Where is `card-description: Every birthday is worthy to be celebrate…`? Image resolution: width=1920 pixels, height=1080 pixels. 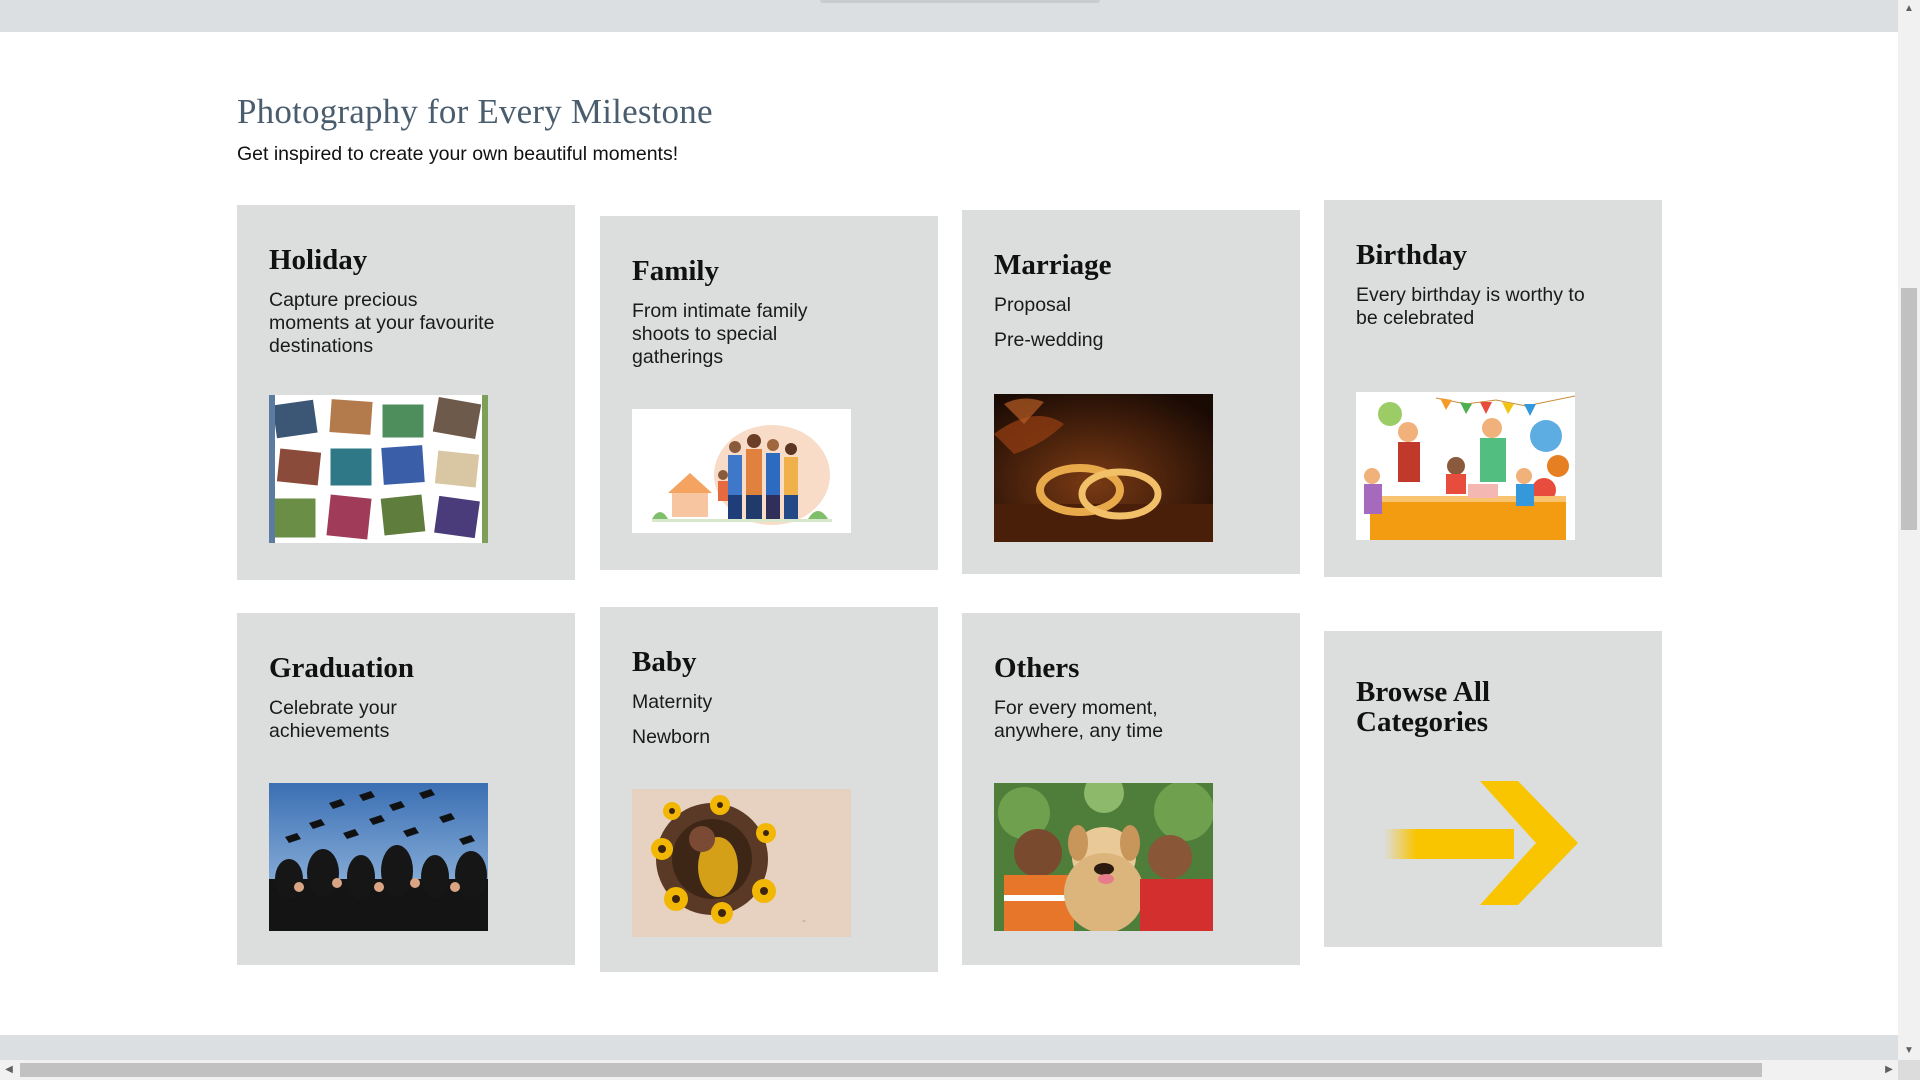 card-description: Every birthday is worthy to be celebrate… is located at coordinates (1470, 306).